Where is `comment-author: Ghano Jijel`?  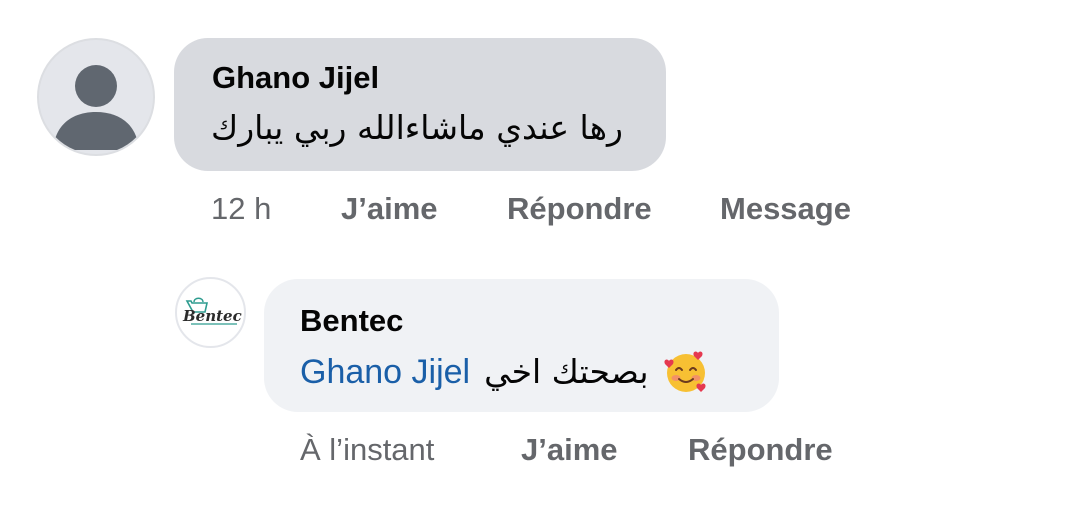
comment-author: Ghano Jijel is located at coordinates (295, 78).